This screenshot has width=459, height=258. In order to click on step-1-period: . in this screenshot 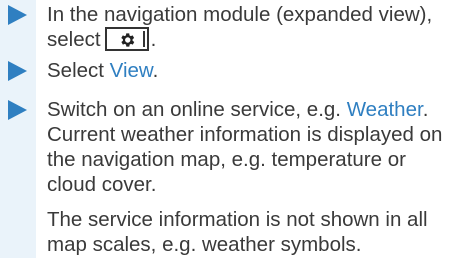, I will do `click(153, 39)`.